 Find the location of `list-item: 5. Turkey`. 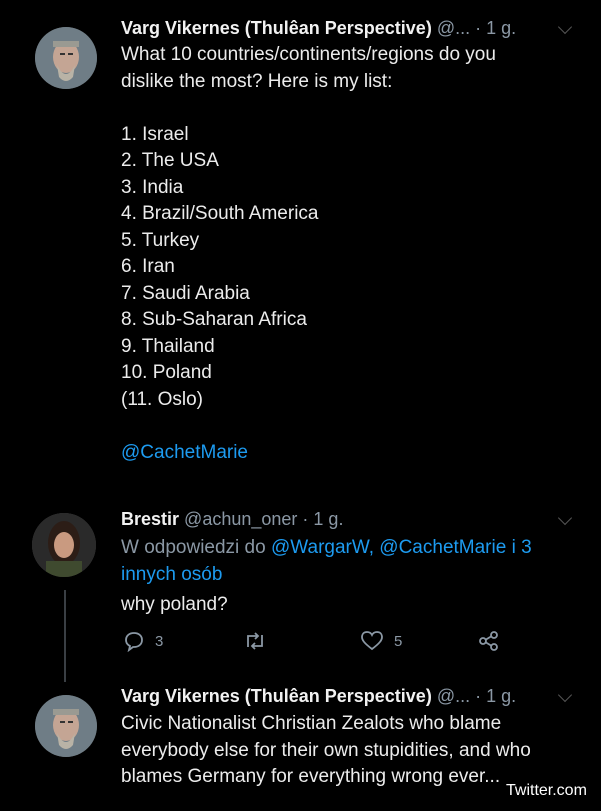

list-item: 5. Turkey is located at coordinates (160, 240).